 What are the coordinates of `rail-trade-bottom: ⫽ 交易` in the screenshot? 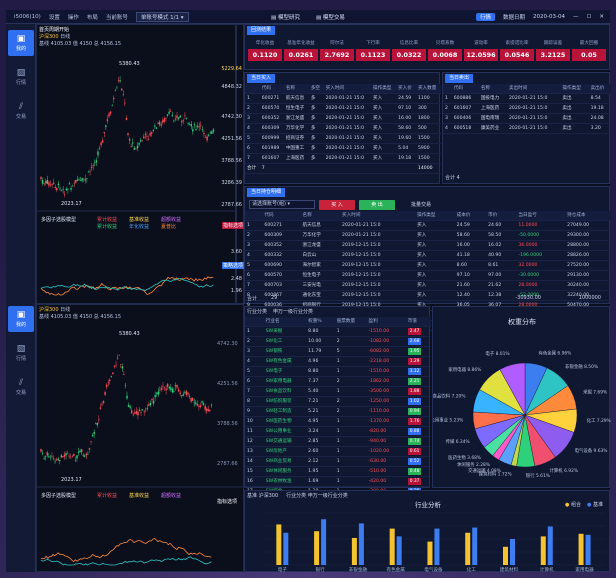 It's located at (21, 387).